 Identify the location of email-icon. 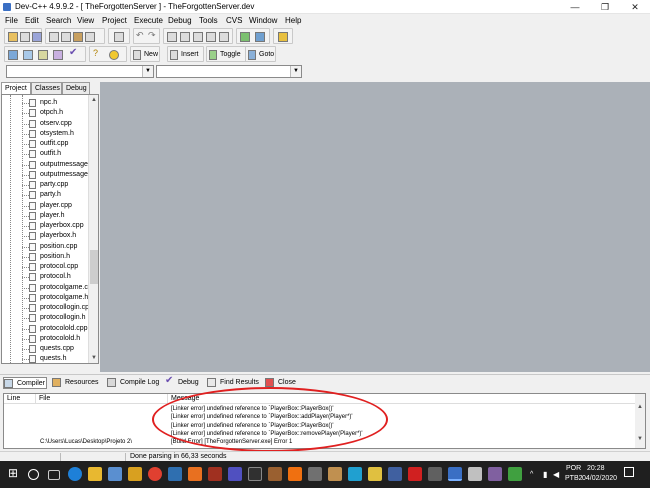
(135, 474).